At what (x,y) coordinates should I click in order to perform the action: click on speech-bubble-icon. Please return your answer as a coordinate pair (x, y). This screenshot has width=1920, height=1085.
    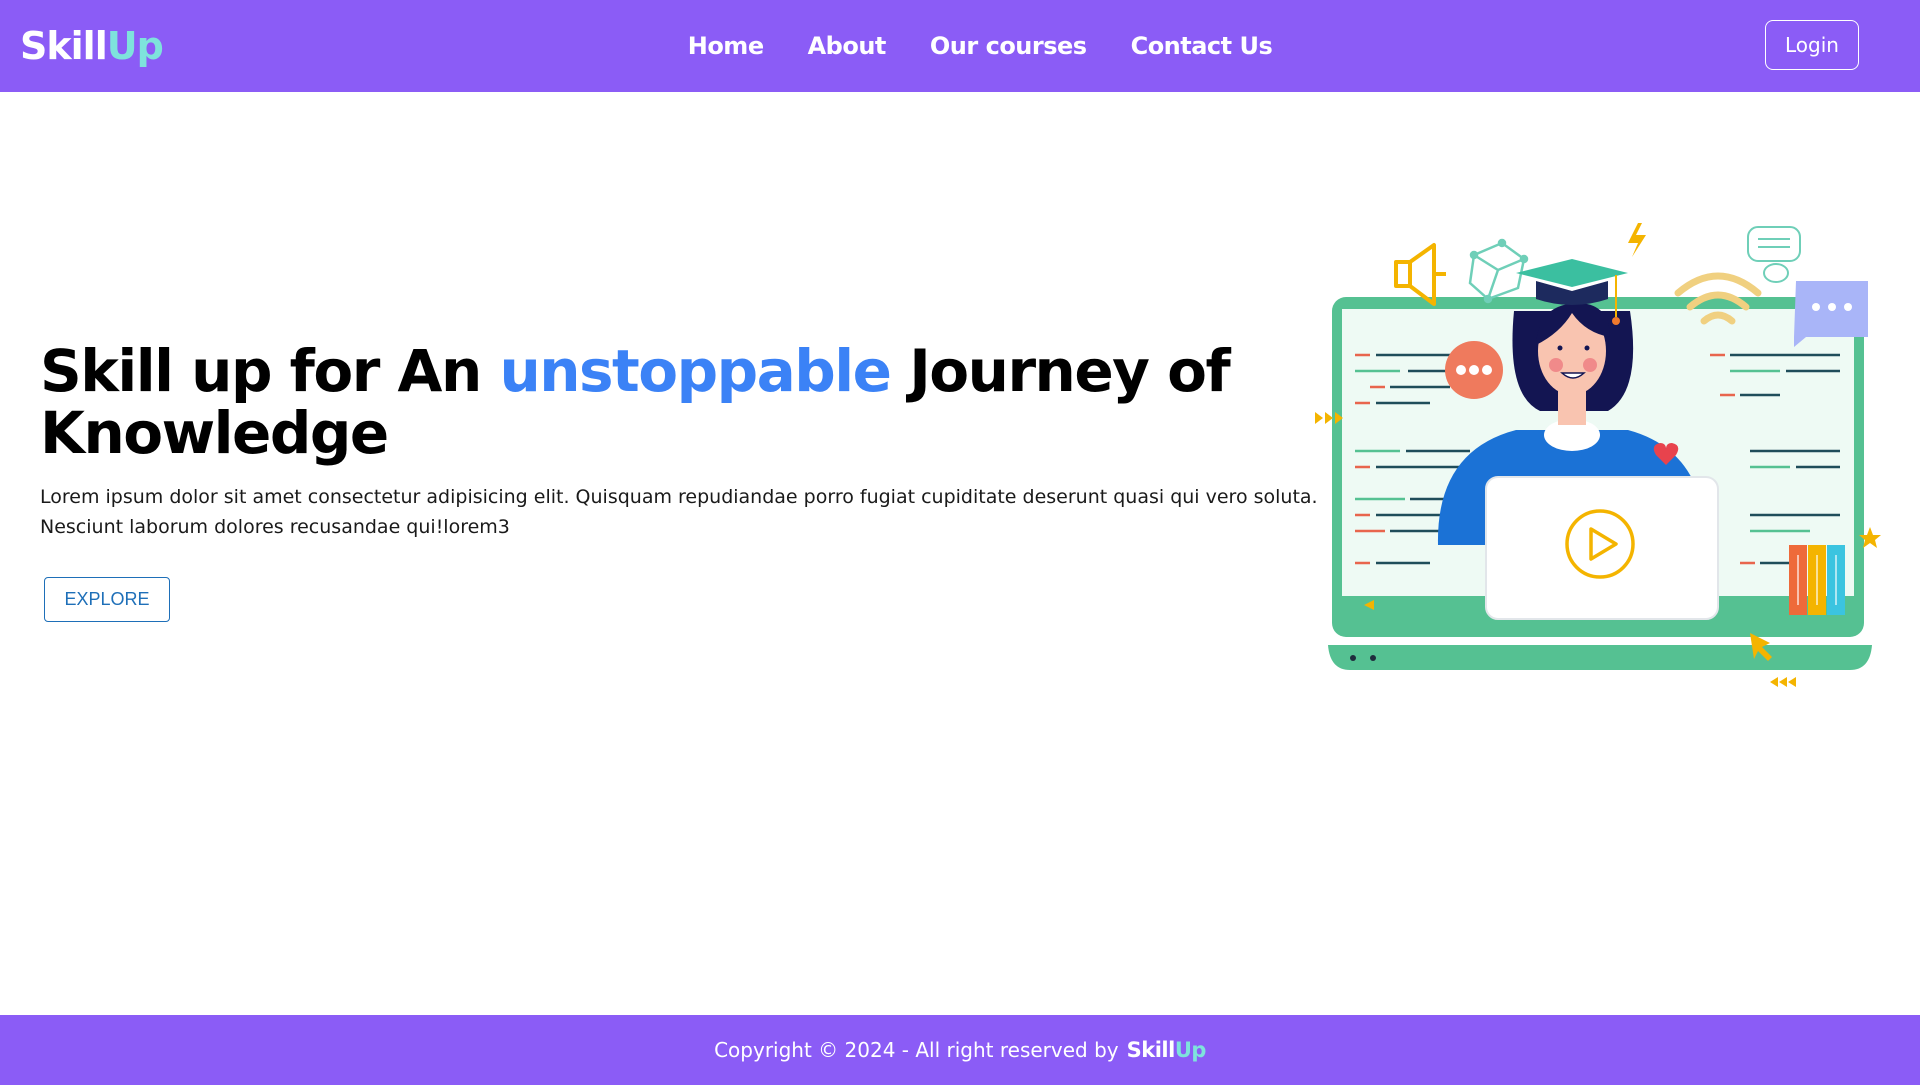
    Looking at the image, I should click on (1774, 254).